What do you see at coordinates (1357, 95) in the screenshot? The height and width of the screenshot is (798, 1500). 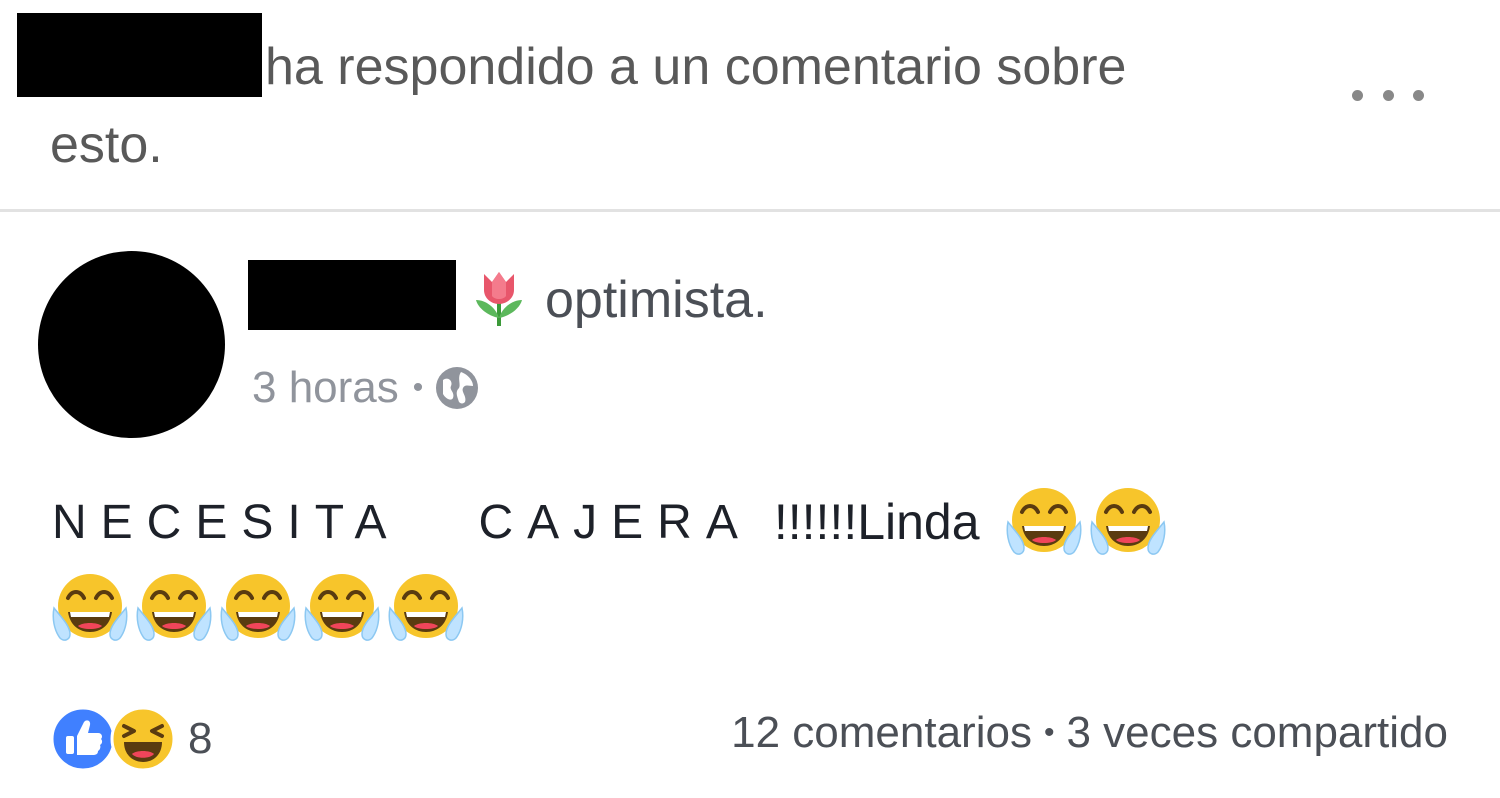 I see `more-dots-icon` at bounding box center [1357, 95].